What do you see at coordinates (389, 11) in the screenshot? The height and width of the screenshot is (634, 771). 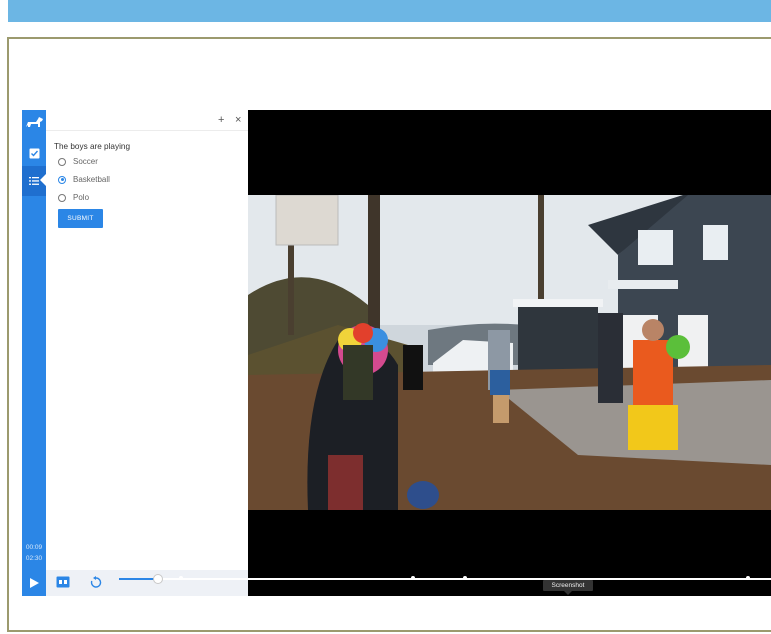 I see `top-bar` at bounding box center [389, 11].